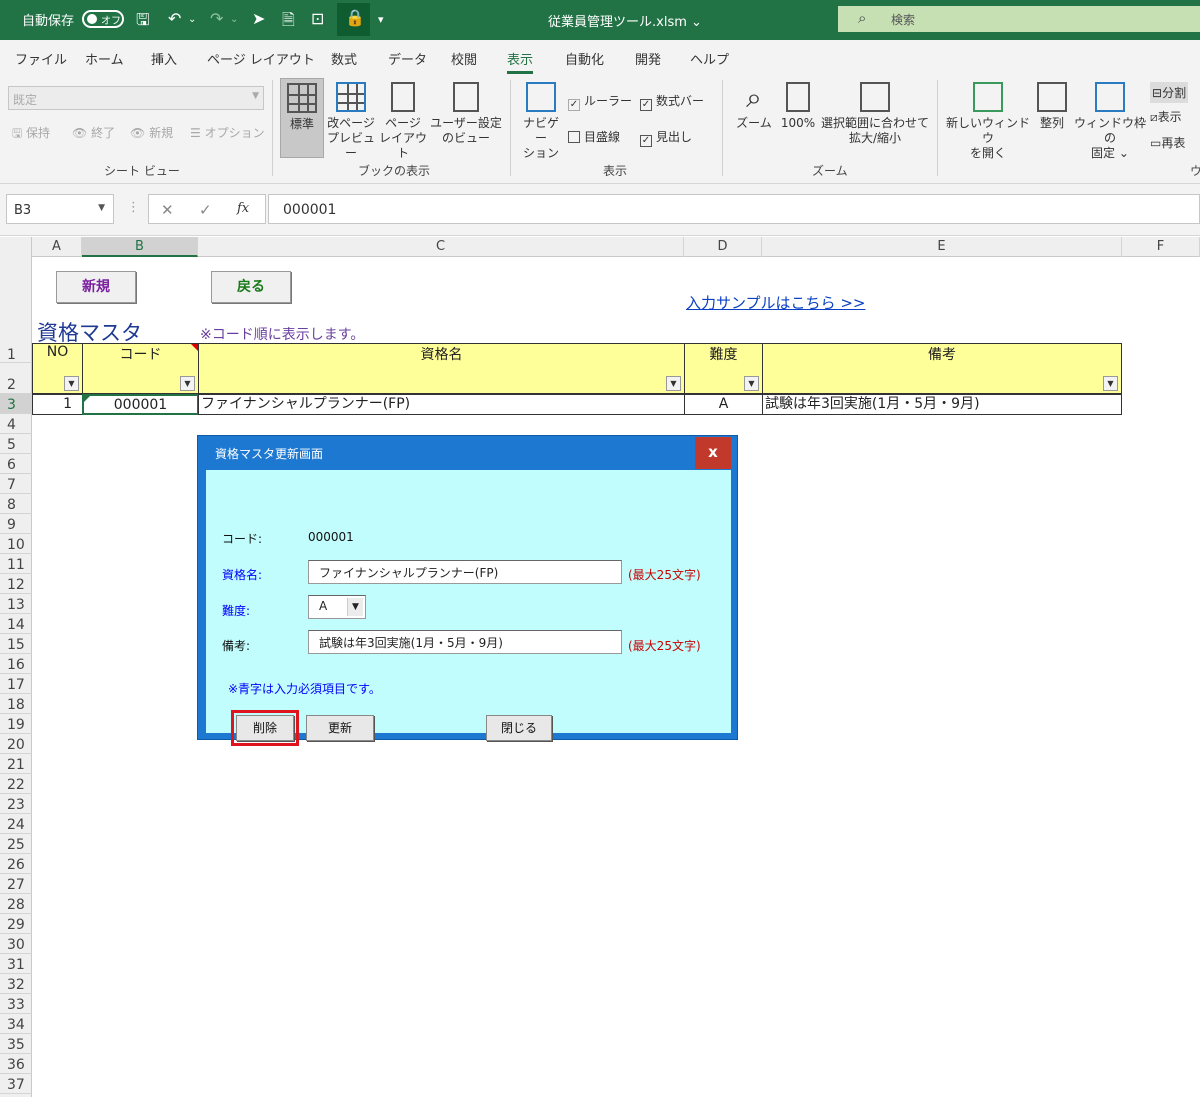 The width and height of the screenshot is (1200, 1097). I want to click on tab-developer: 開発, so click(648, 58).